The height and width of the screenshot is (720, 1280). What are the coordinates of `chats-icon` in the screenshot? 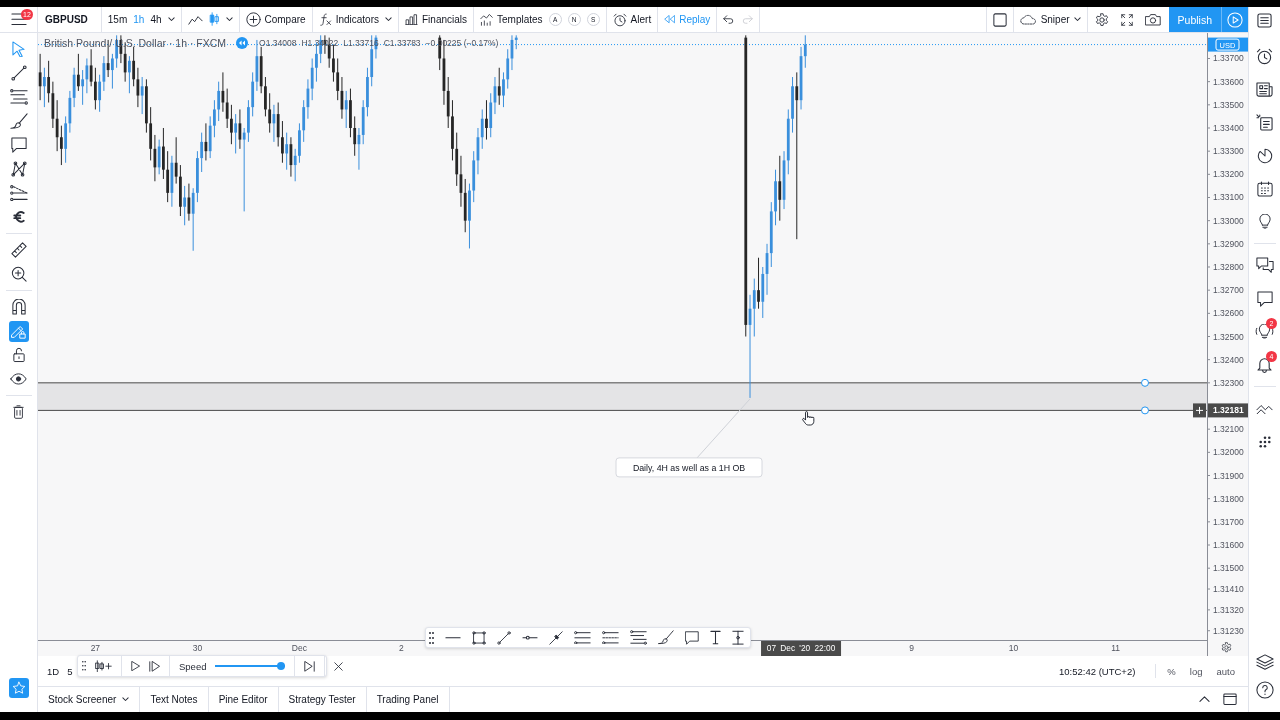 It's located at (1264, 265).